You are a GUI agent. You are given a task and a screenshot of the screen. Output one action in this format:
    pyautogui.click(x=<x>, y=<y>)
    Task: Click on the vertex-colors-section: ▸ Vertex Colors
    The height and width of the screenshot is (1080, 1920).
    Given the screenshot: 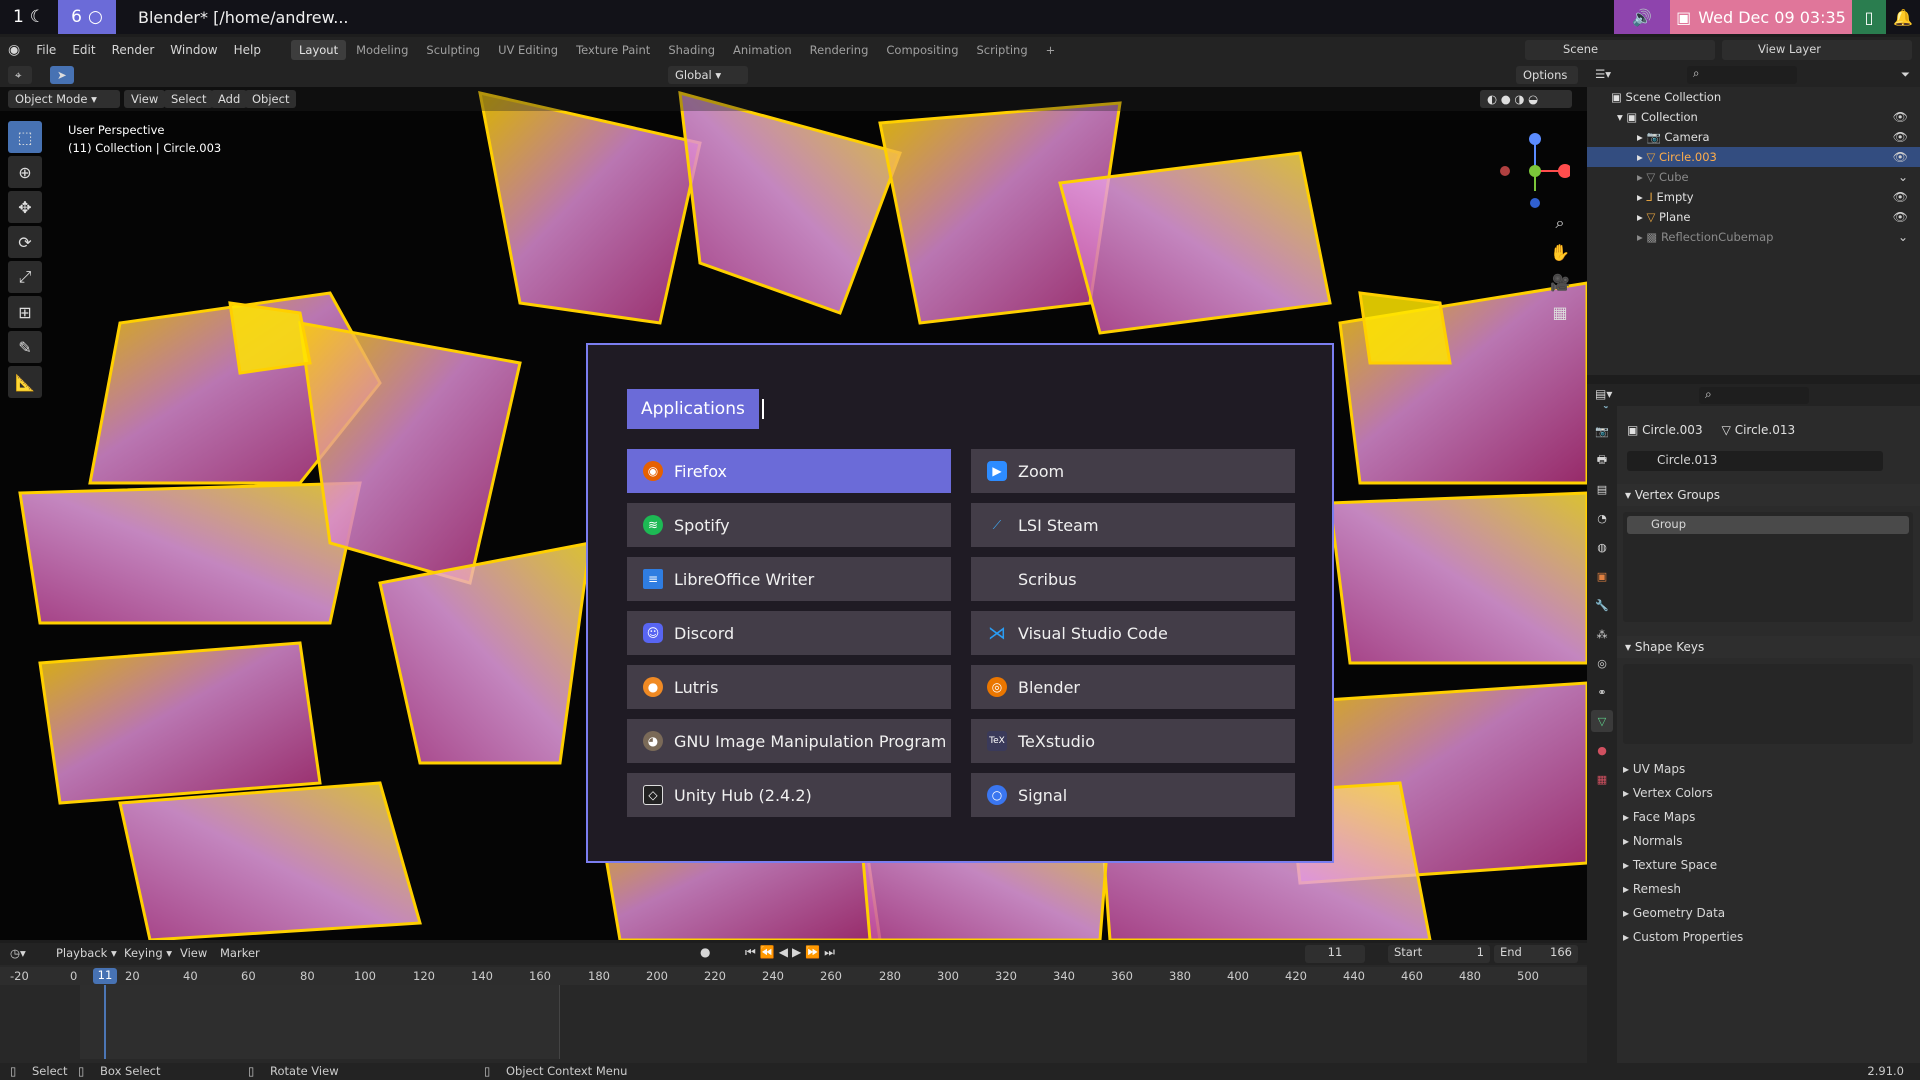 What is the action you would take?
    pyautogui.click(x=1668, y=793)
    